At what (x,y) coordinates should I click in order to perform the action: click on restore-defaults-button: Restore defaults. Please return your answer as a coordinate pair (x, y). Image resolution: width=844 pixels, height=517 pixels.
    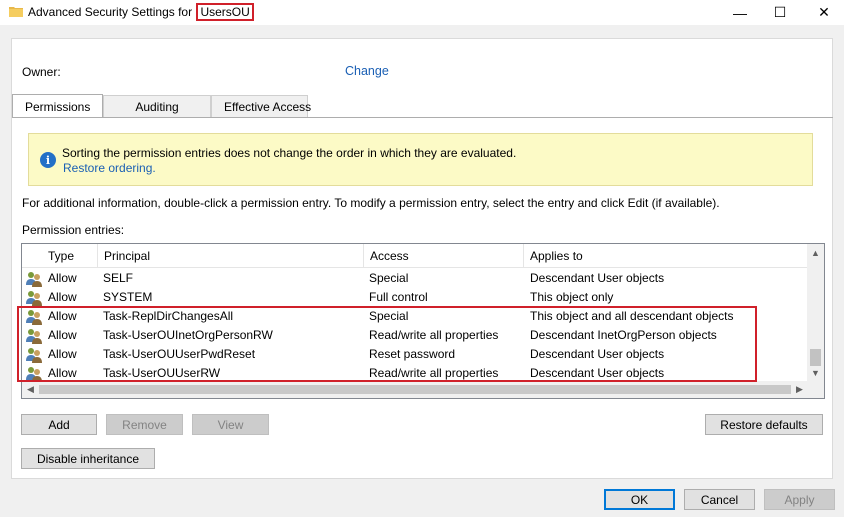
    Looking at the image, I should click on (764, 424).